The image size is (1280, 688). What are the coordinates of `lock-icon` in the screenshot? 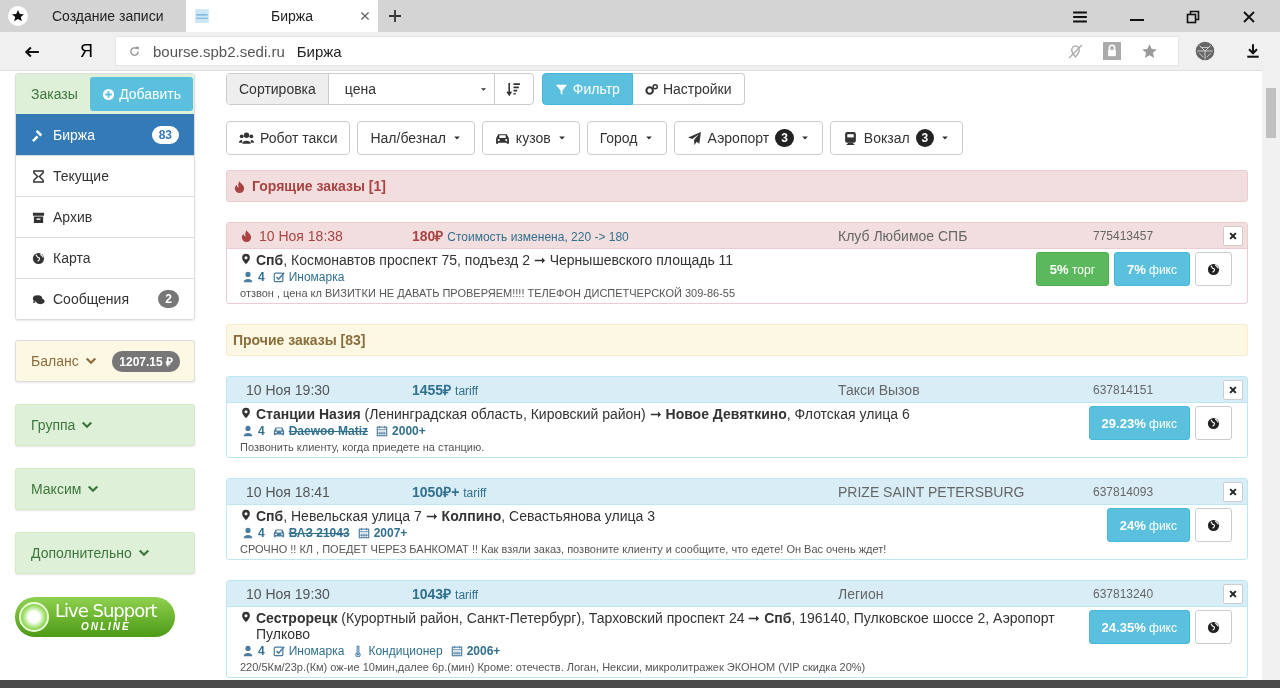 It's located at (1112, 51).